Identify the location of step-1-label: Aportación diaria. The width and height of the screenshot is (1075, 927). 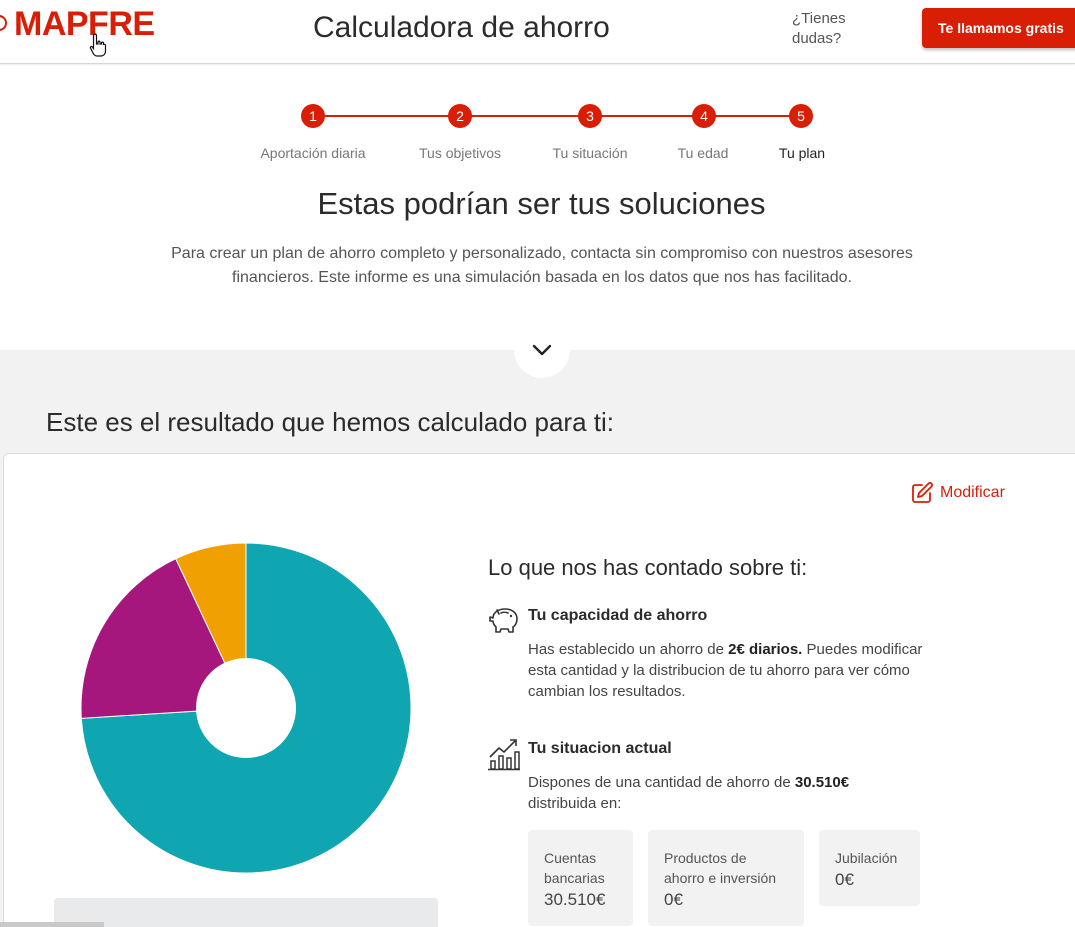
(313, 153).